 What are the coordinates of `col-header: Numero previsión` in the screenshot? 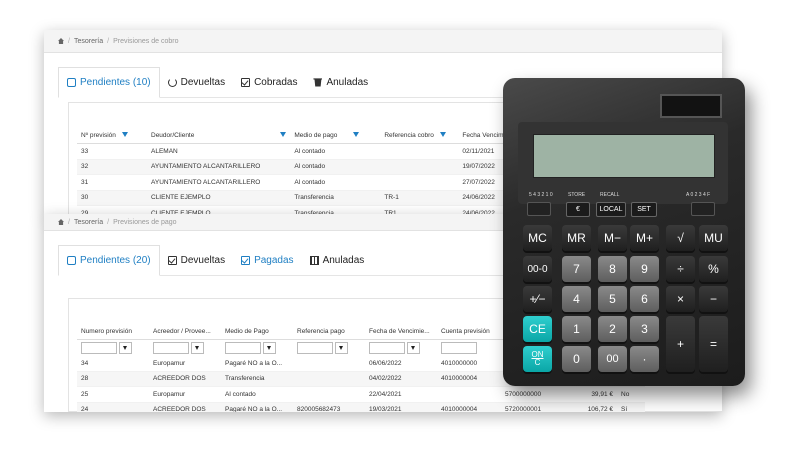 It's located at (113, 331).